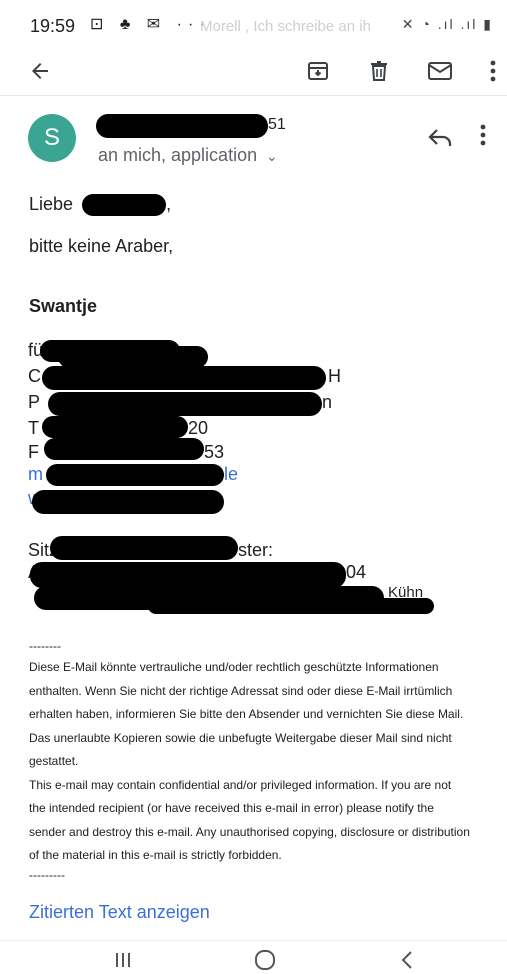 The image size is (507, 974). I want to click on reply-icon, so click(440, 137).